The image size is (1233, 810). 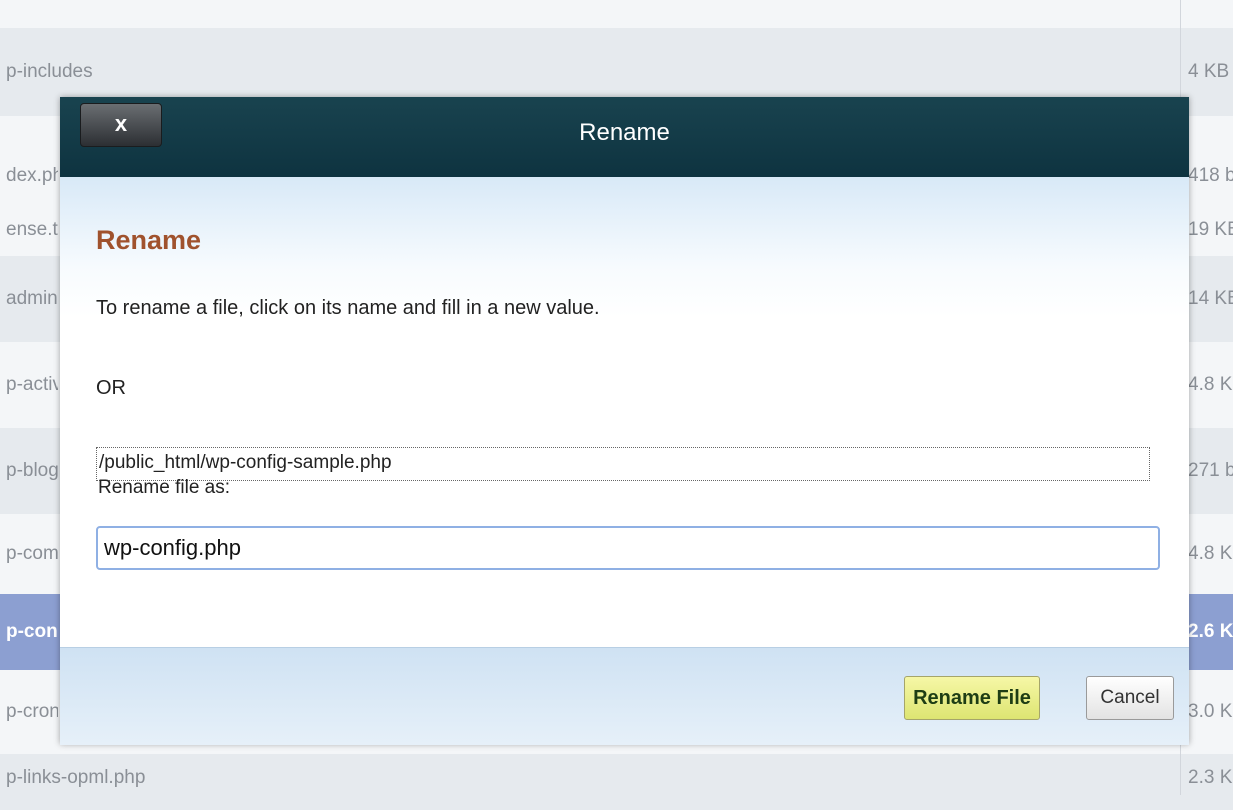 What do you see at coordinates (49, 71) in the screenshot?
I see `file-name: p-includes` at bounding box center [49, 71].